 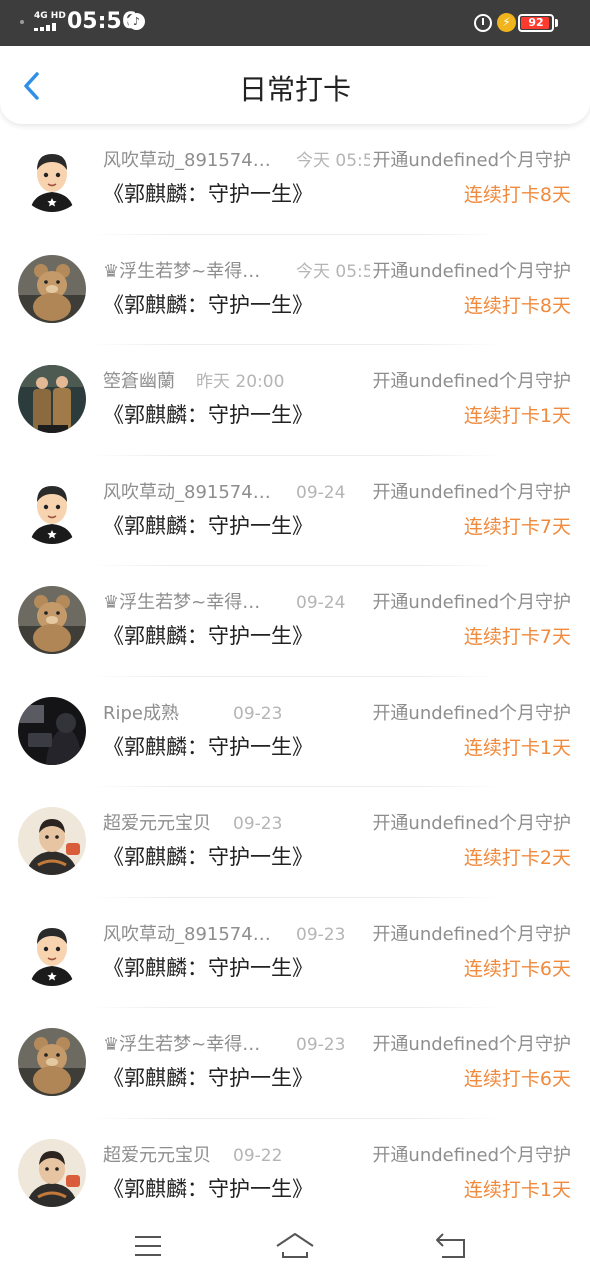 I want to click on status-time: 05:56, so click(x=102, y=21).